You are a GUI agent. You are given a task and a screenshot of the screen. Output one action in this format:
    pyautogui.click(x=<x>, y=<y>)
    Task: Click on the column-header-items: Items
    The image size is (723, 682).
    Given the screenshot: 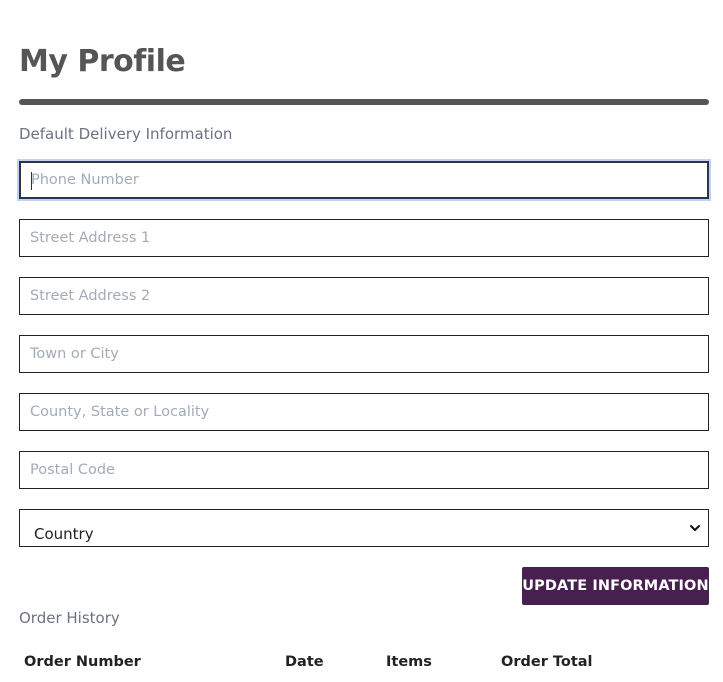 What is the action you would take?
    pyautogui.click(x=409, y=662)
    